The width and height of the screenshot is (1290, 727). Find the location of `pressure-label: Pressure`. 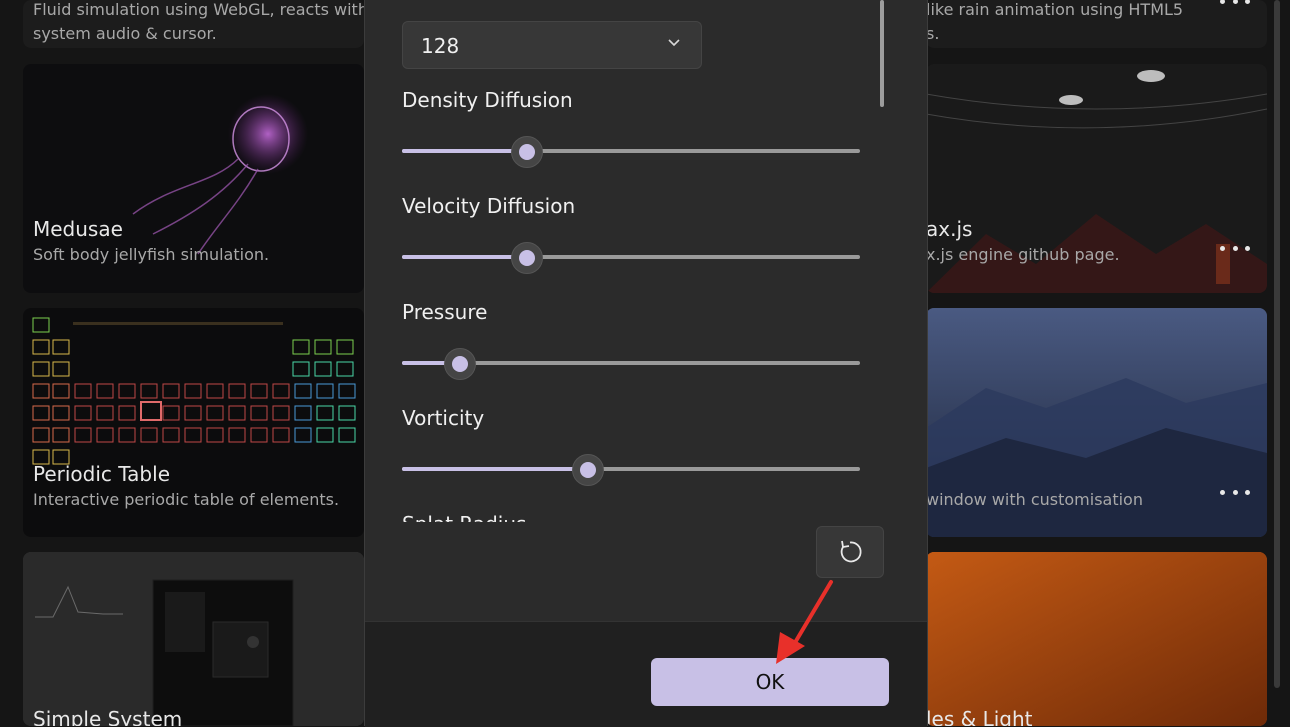

pressure-label: Pressure is located at coordinates (445, 312).